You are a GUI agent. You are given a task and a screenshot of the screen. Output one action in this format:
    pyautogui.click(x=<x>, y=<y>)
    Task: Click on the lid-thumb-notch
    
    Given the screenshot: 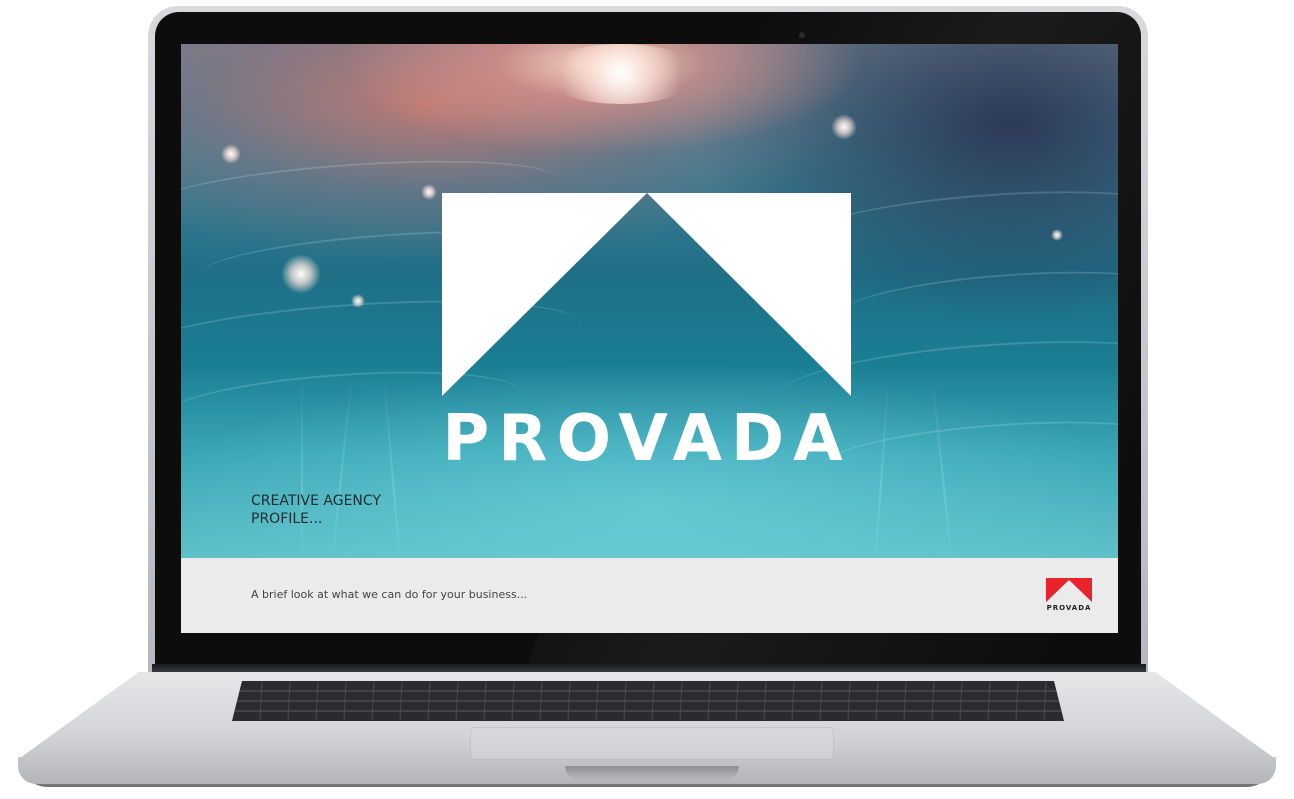 What is the action you would take?
    pyautogui.click(x=652, y=773)
    